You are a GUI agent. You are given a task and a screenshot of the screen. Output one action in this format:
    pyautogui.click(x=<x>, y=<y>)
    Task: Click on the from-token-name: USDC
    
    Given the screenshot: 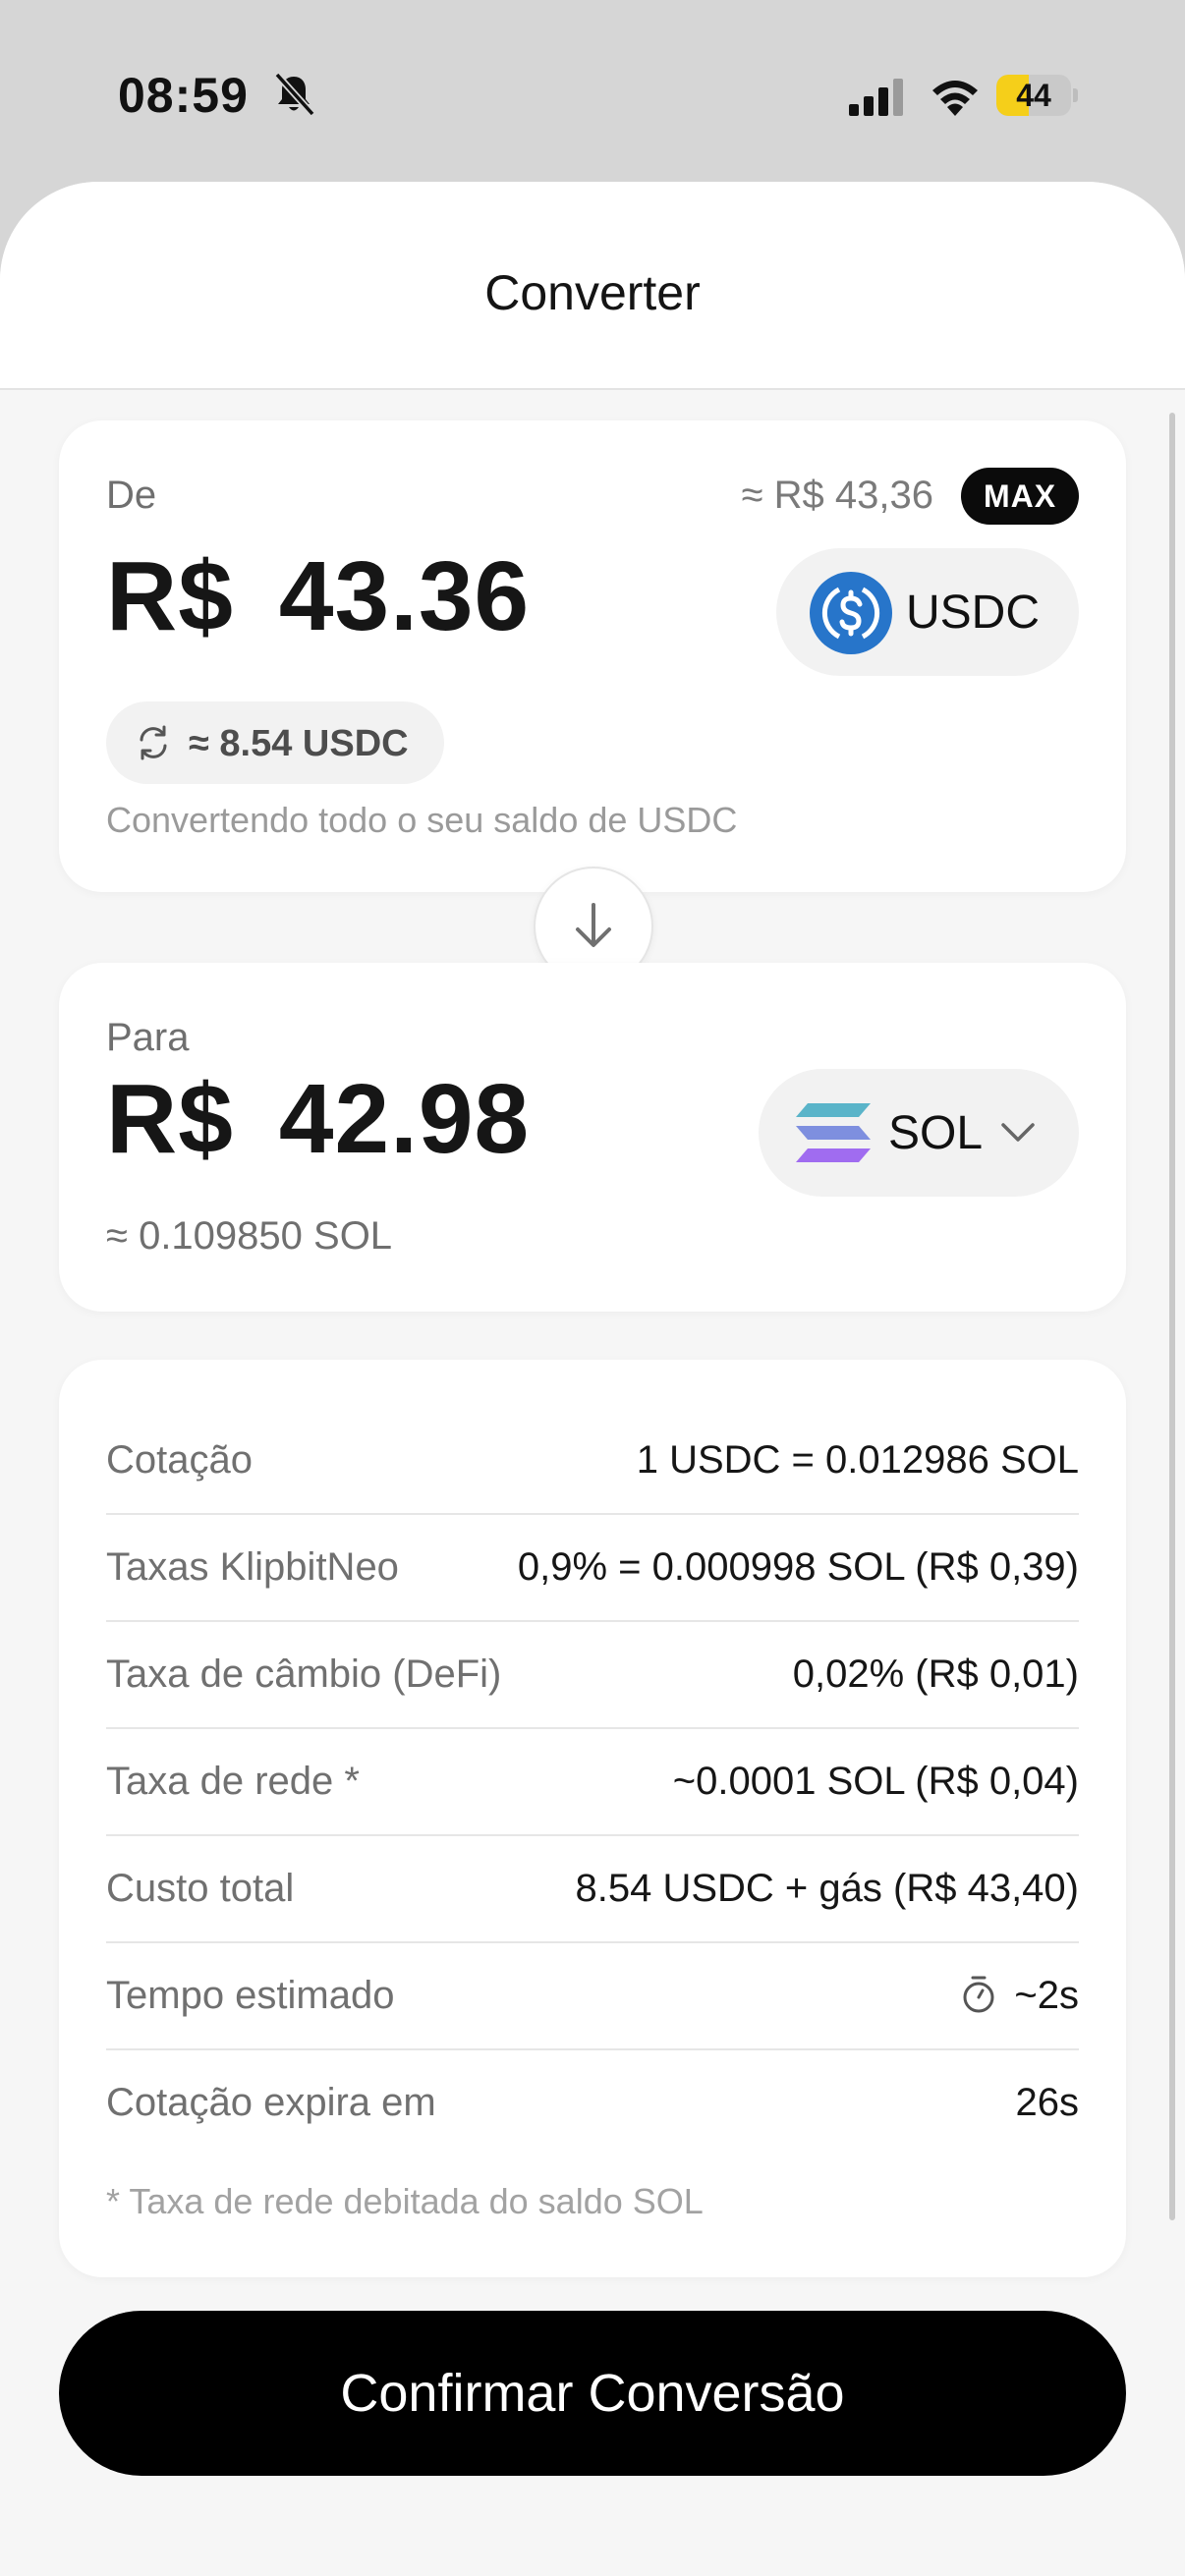 What is the action you would take?
    pyautogui.click(x=974, y=613)
    